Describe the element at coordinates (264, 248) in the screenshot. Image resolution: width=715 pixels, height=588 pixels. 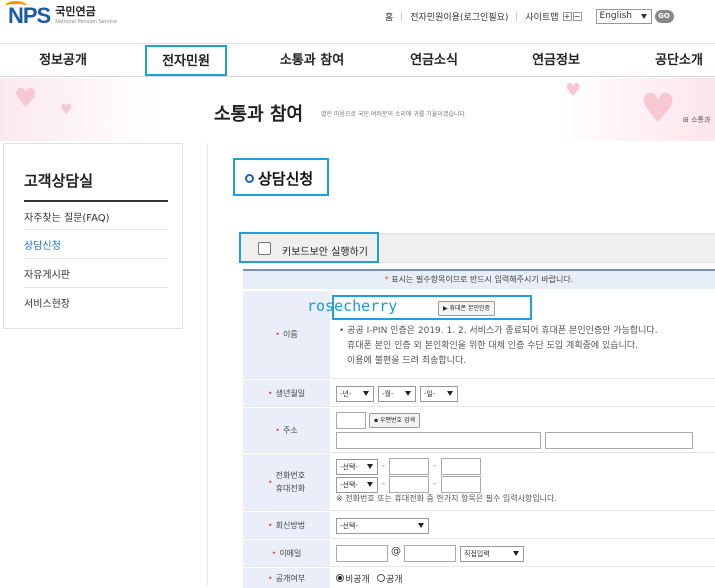
I see `keyboard-security-checkbox` at that location.